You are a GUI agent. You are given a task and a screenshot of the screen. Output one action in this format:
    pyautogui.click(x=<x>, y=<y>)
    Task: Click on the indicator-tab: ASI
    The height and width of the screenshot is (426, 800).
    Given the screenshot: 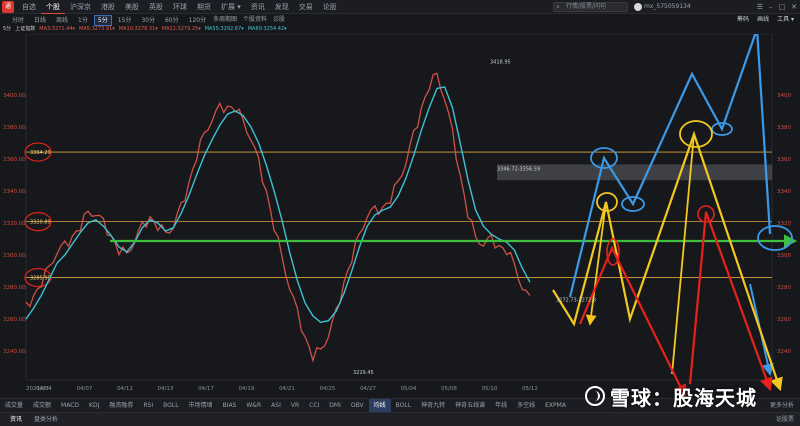 What is the action you would take?
    pyautogui.click(x=276, y=405)
    